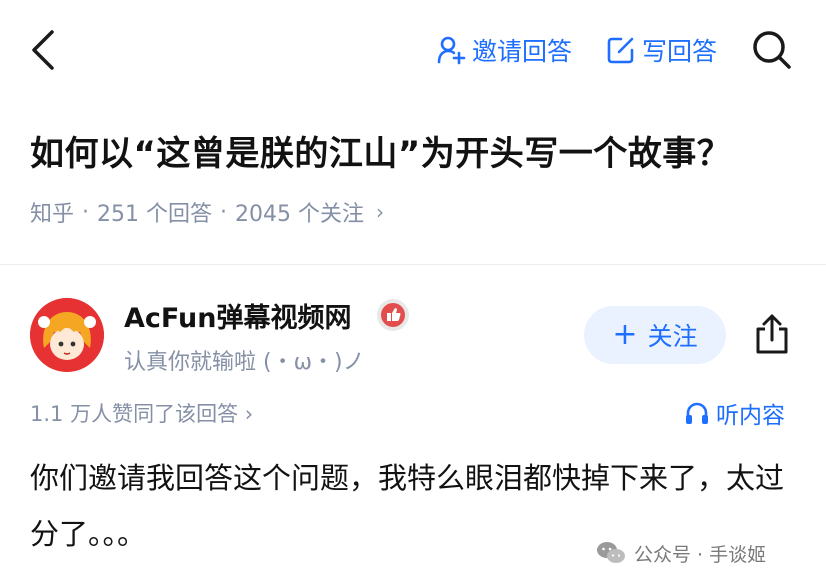 The width and height of the screenshot is (826, 584). What do you see at coordinates (451, 50) in the screenshot?
I see `invite-user-icon` at bounding box center [451, 50].